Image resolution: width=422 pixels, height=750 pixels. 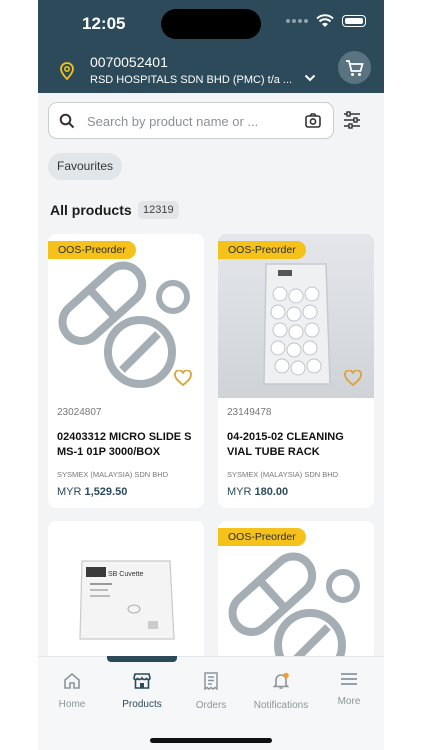 I want to click on receipt-icon, so click(x=211, y=681).